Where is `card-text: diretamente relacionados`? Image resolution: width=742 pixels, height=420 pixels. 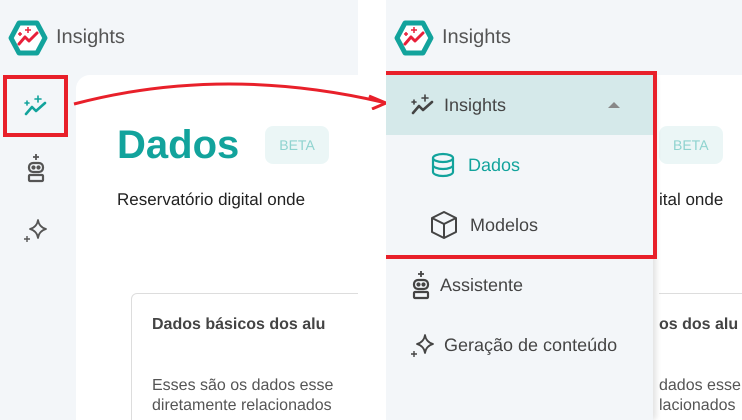 card-text: diretamente relacionados is located at coordinates (242, 406).